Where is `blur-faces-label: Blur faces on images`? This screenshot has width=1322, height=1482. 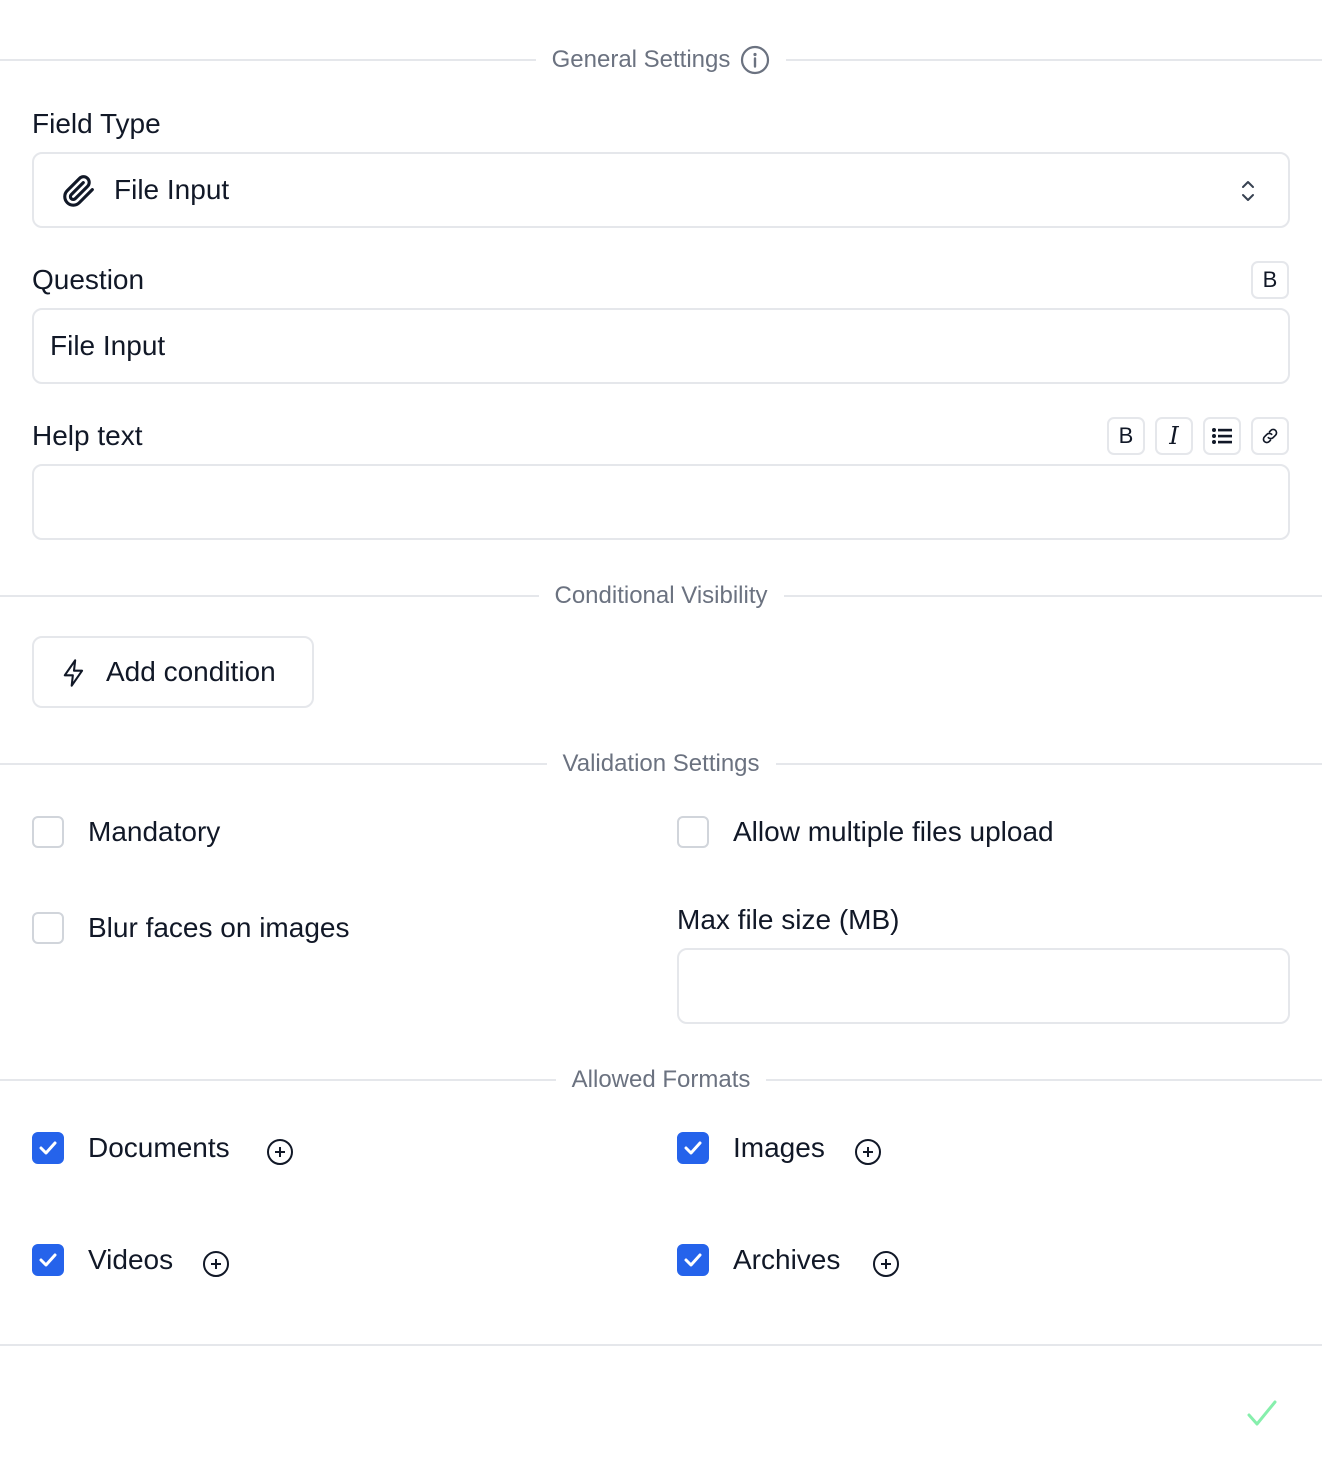
blur-faces-label: Blur faces on images is located at coordinates (219, 927).